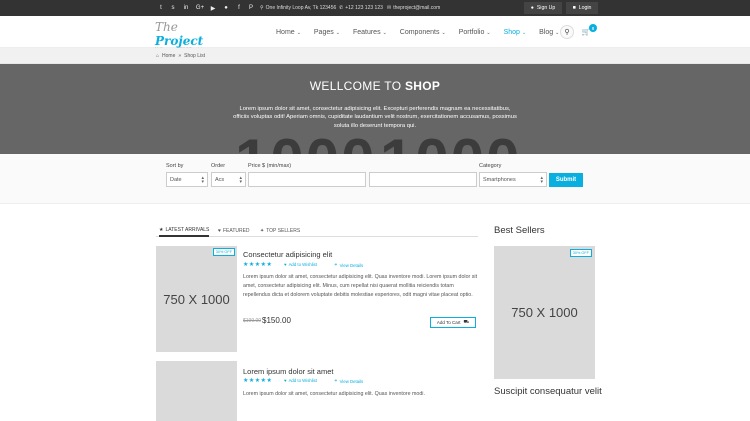  What do you see at coordinates (270, 166) in the screenshot?
I see `price-label: Price $ (min/max)` at bounding box center [270, 166].